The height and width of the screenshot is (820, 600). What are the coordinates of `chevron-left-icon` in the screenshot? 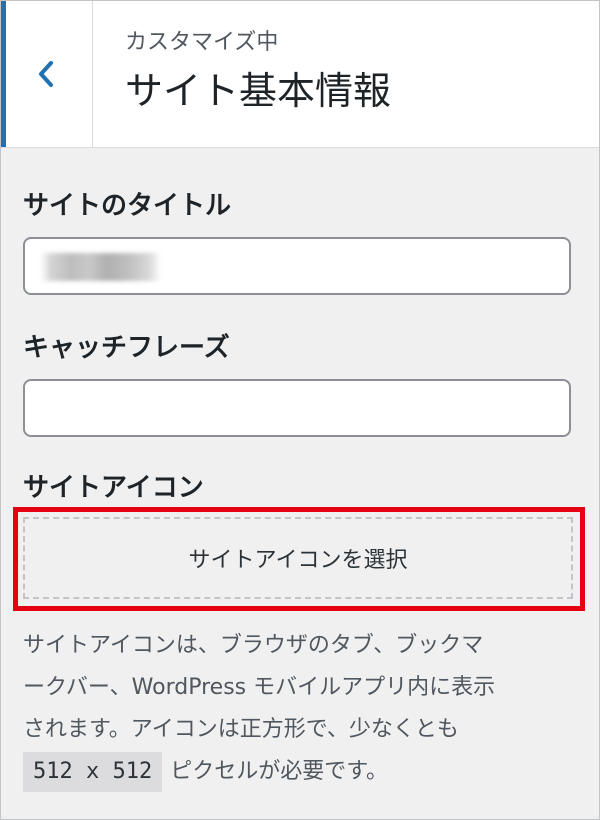 It's located at (46, 74).